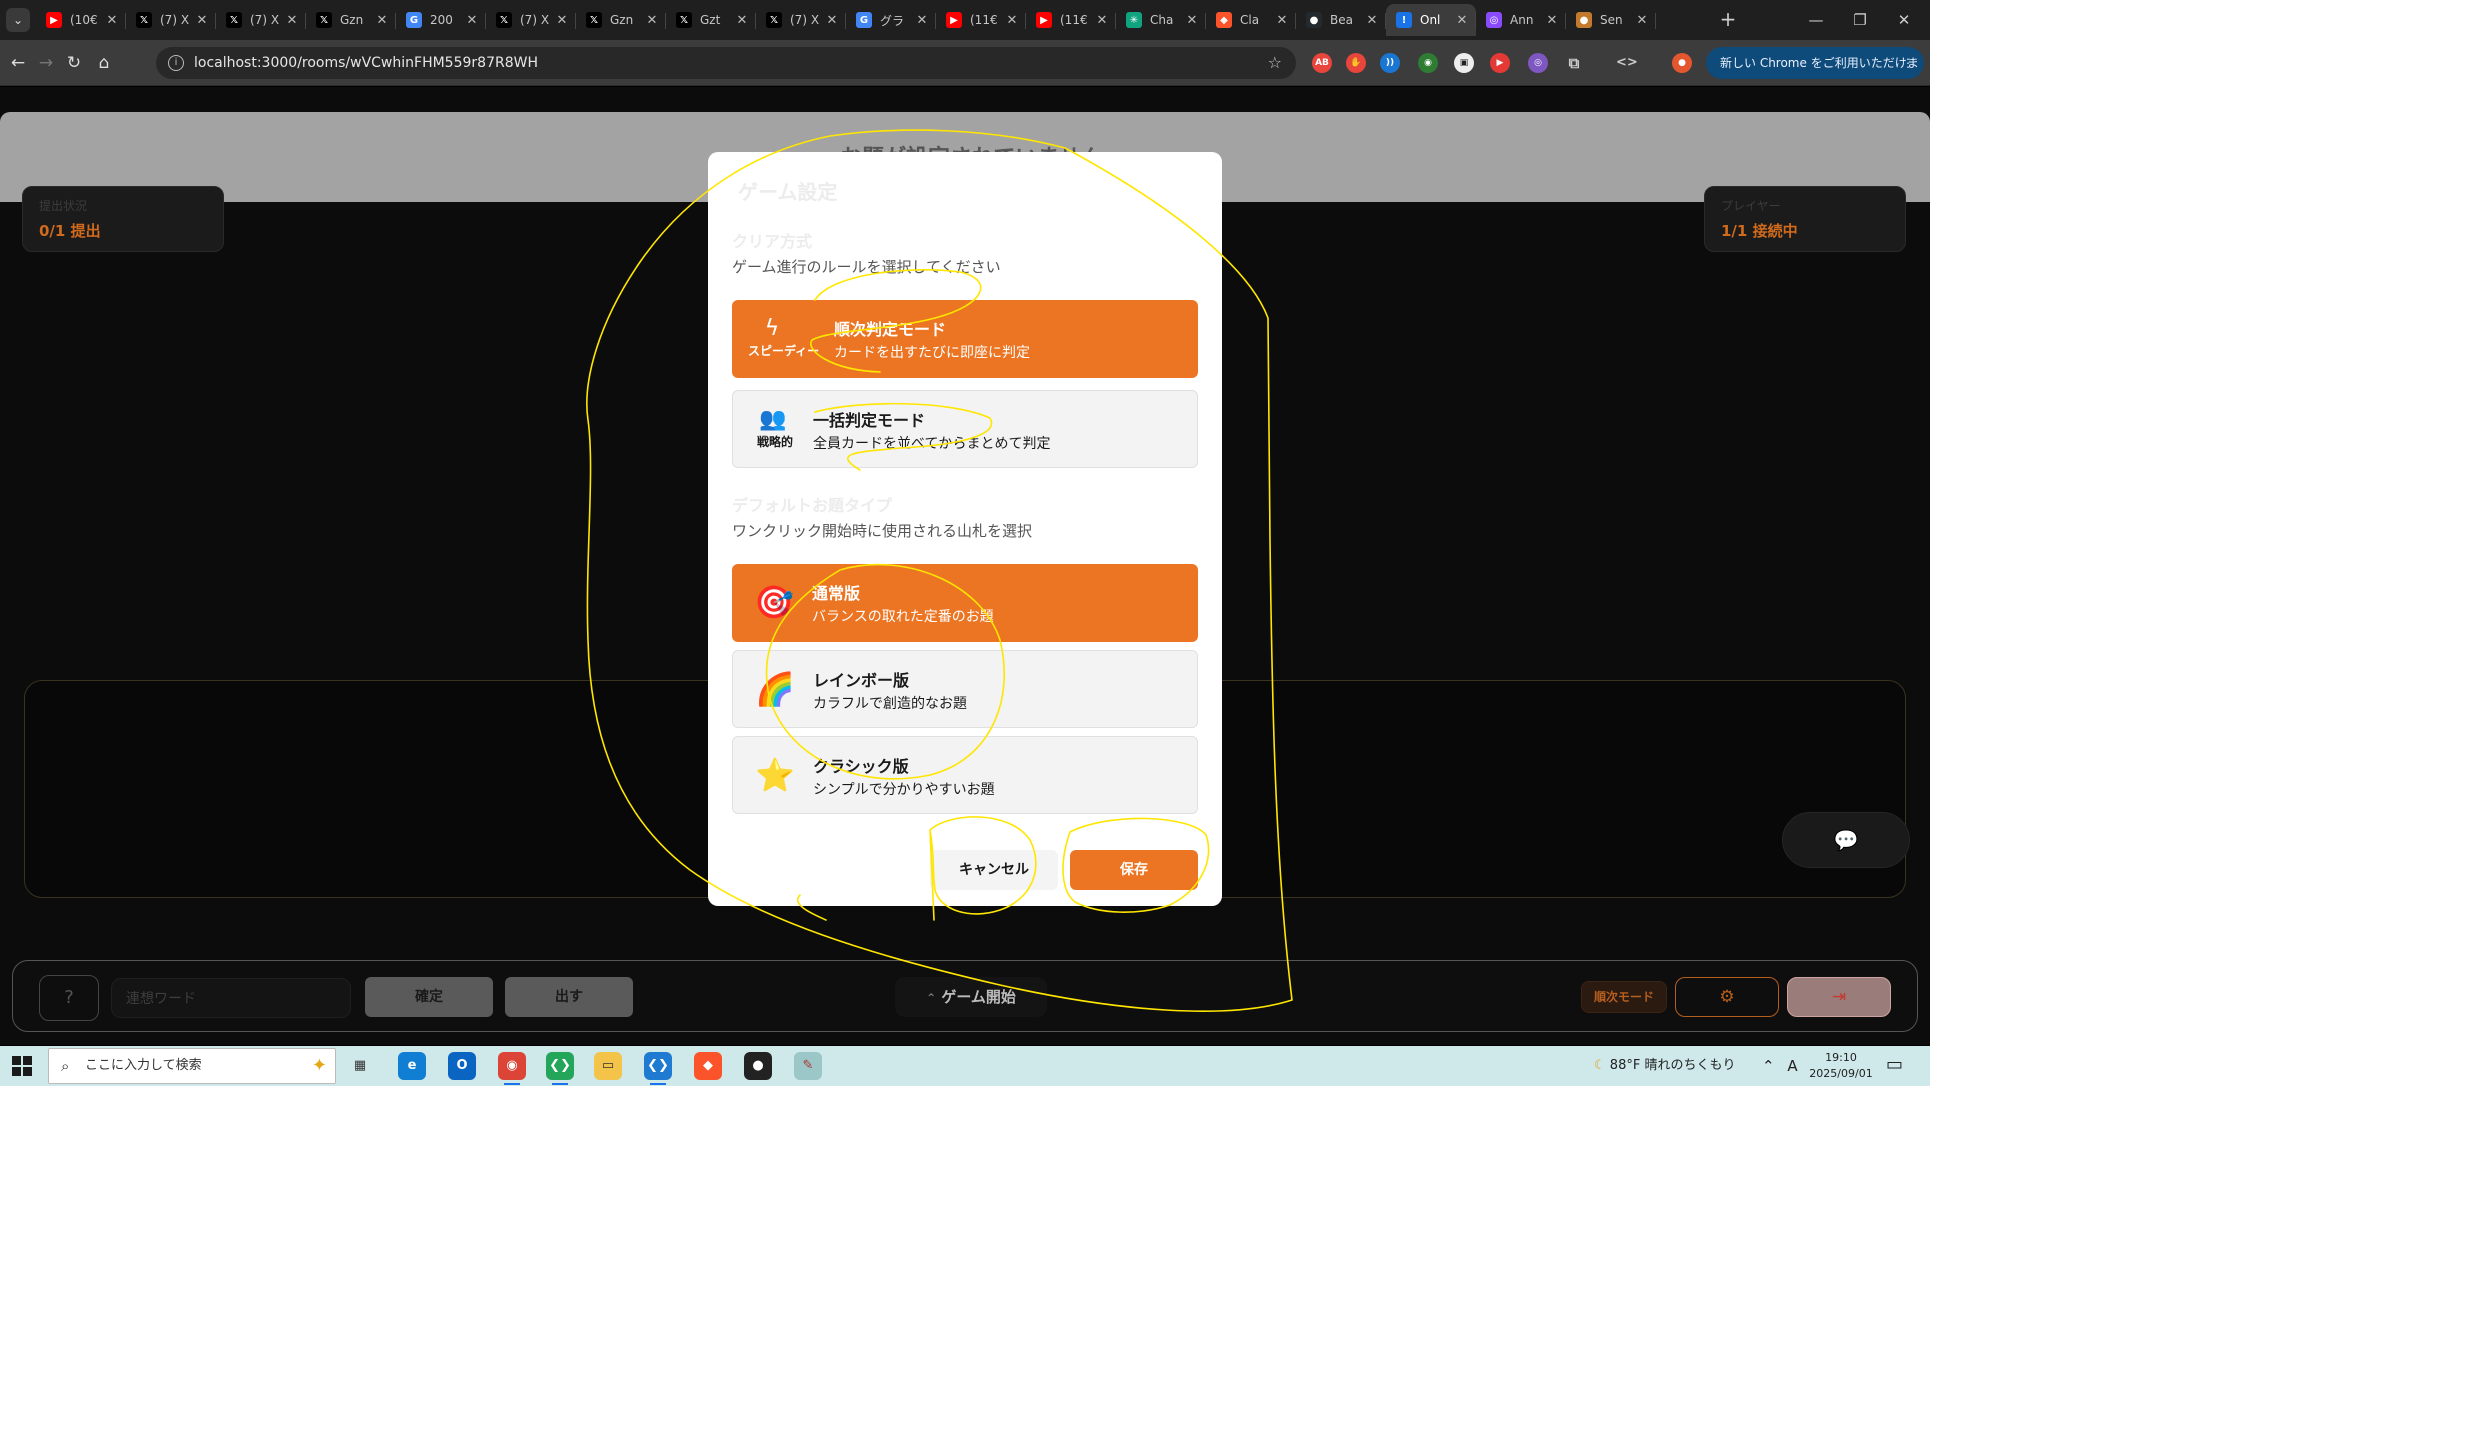 This screenshot has height=1450, width=2468. Describe the element at coordinates (429, 997) in the screenshot. I see `confirm-button: 確定` at that location.